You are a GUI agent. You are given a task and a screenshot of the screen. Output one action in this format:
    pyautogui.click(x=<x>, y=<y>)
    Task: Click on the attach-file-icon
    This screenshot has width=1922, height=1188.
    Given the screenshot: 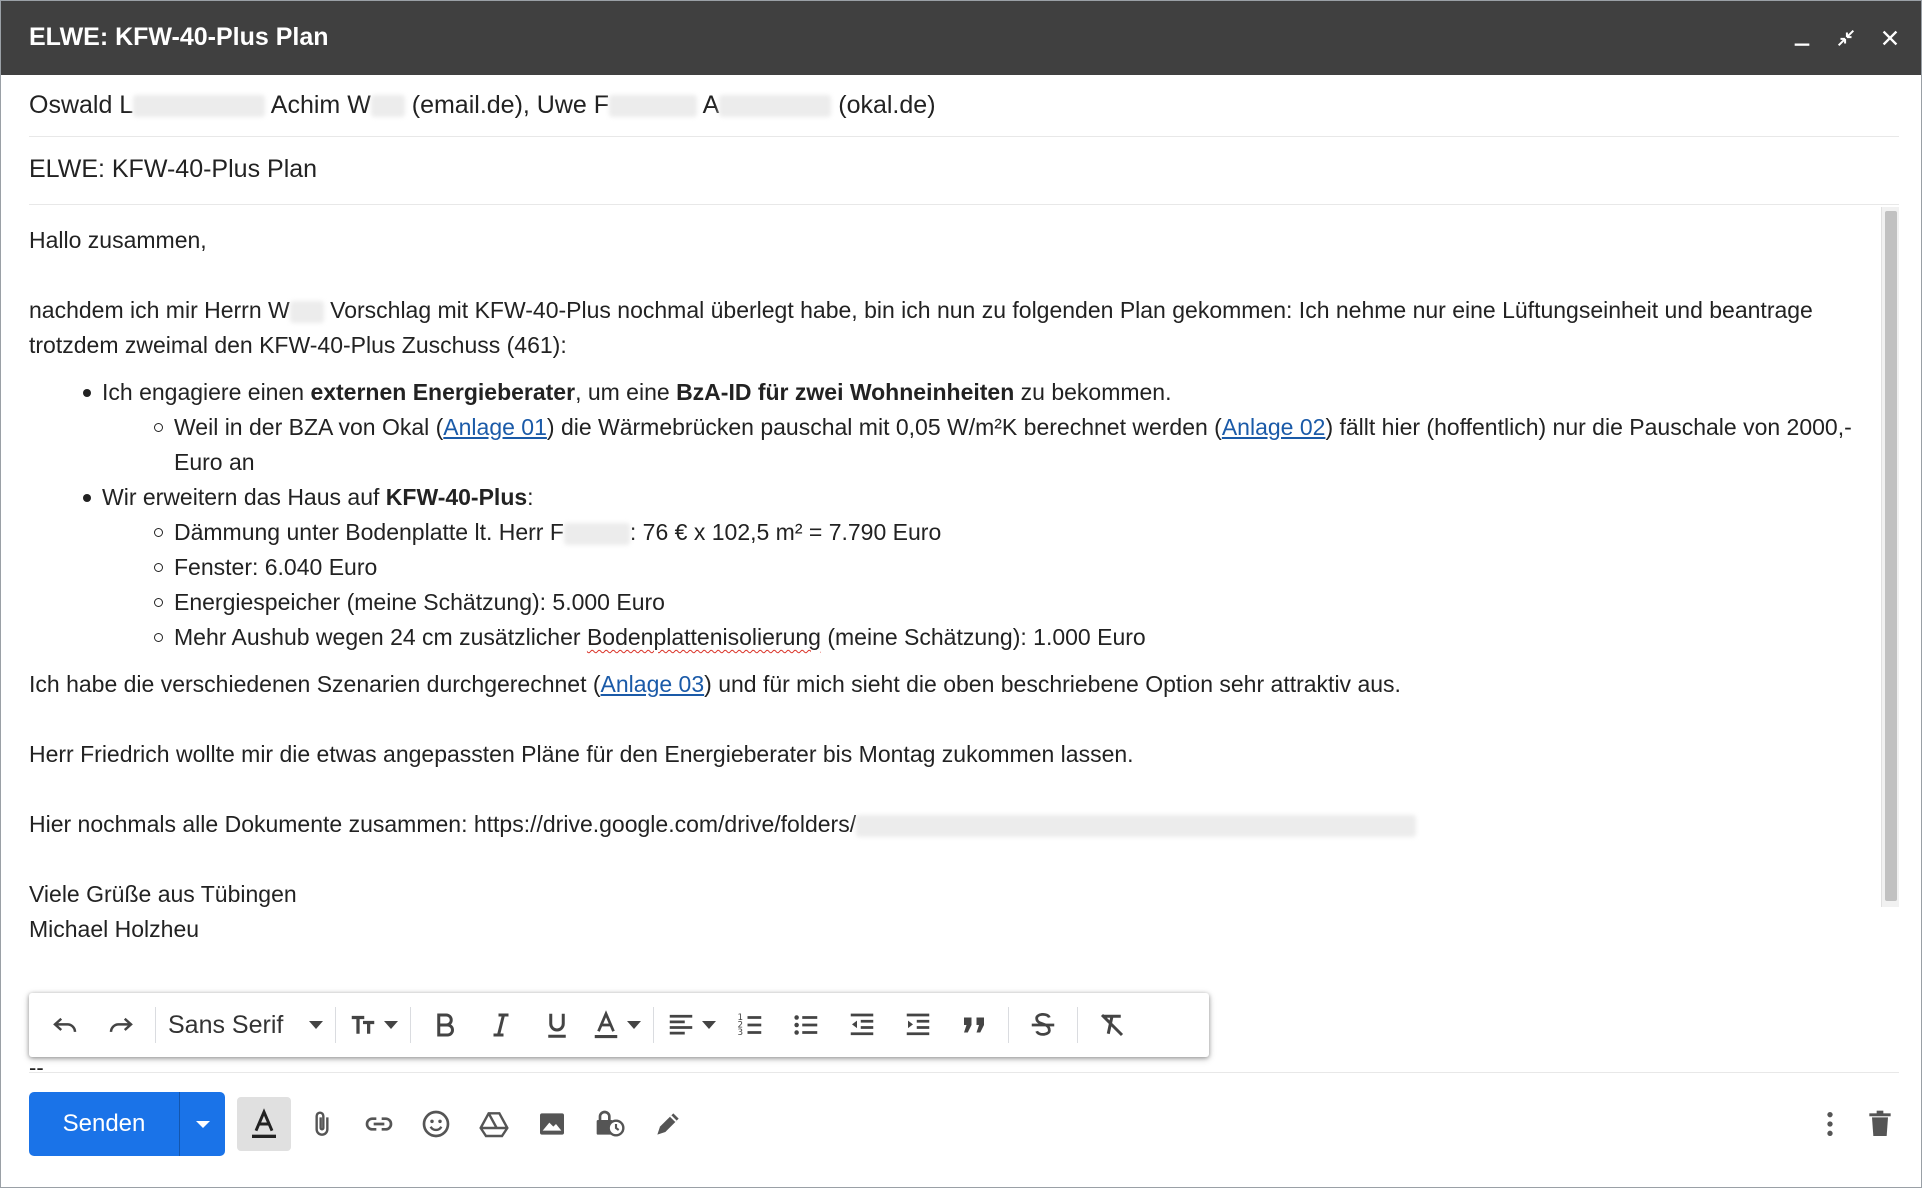 What is the action you would take?
    pyautogui.click(x=322, y=1124)
    